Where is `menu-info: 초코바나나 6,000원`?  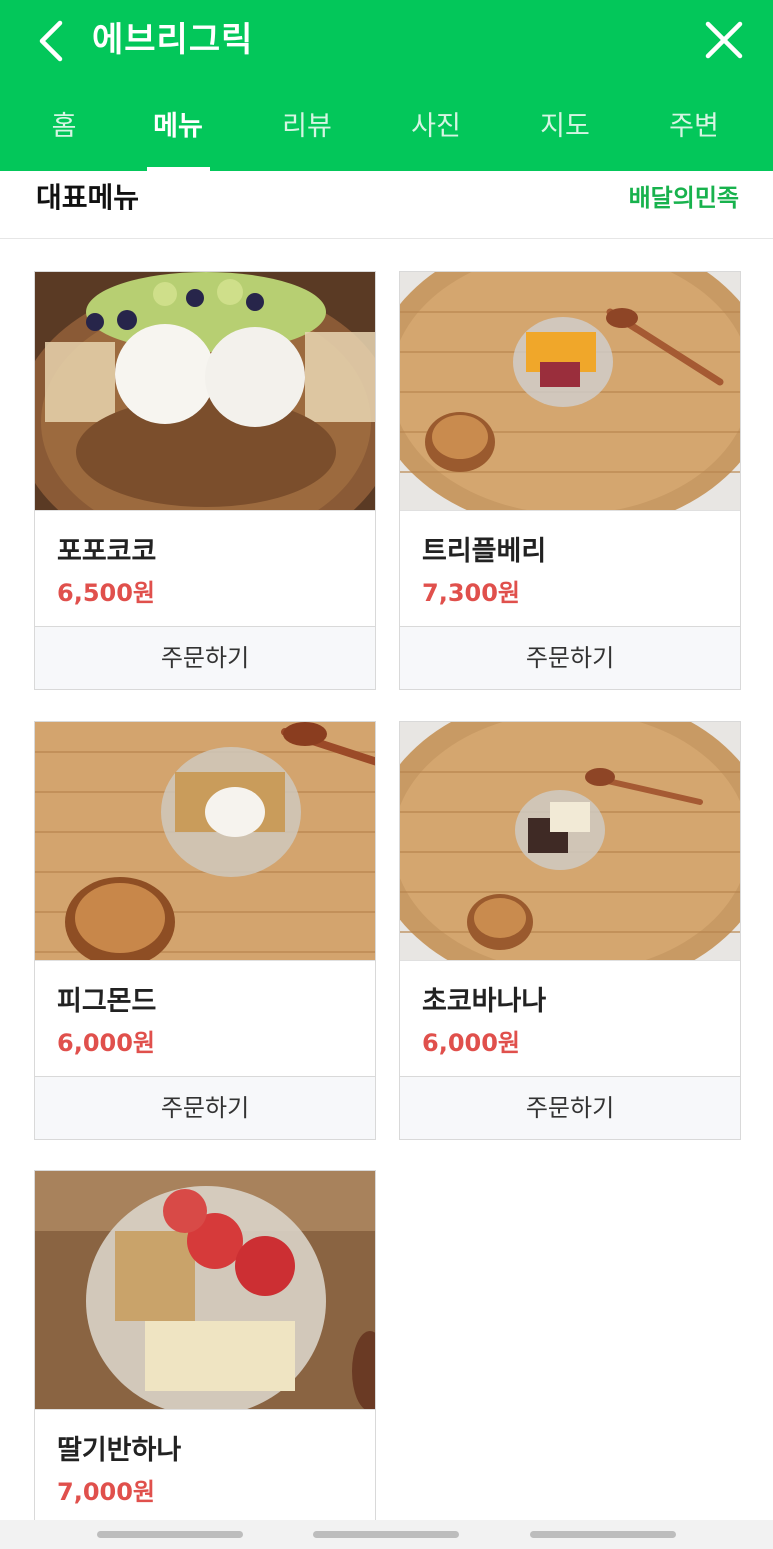 menu-info: 초코바나나 6,000원 is located at coordinates (570, 1018).